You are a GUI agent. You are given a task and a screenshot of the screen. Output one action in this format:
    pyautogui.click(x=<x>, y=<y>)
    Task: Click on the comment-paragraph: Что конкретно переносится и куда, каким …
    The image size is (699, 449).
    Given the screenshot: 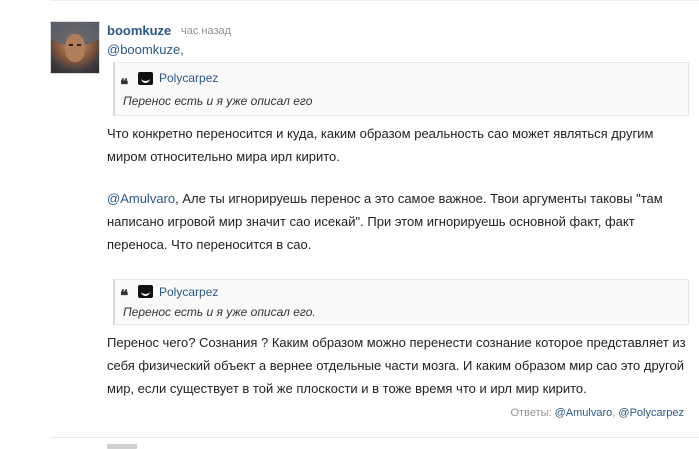 What is the action you would take?
    pyautogui.click(x=380, y=145)
    